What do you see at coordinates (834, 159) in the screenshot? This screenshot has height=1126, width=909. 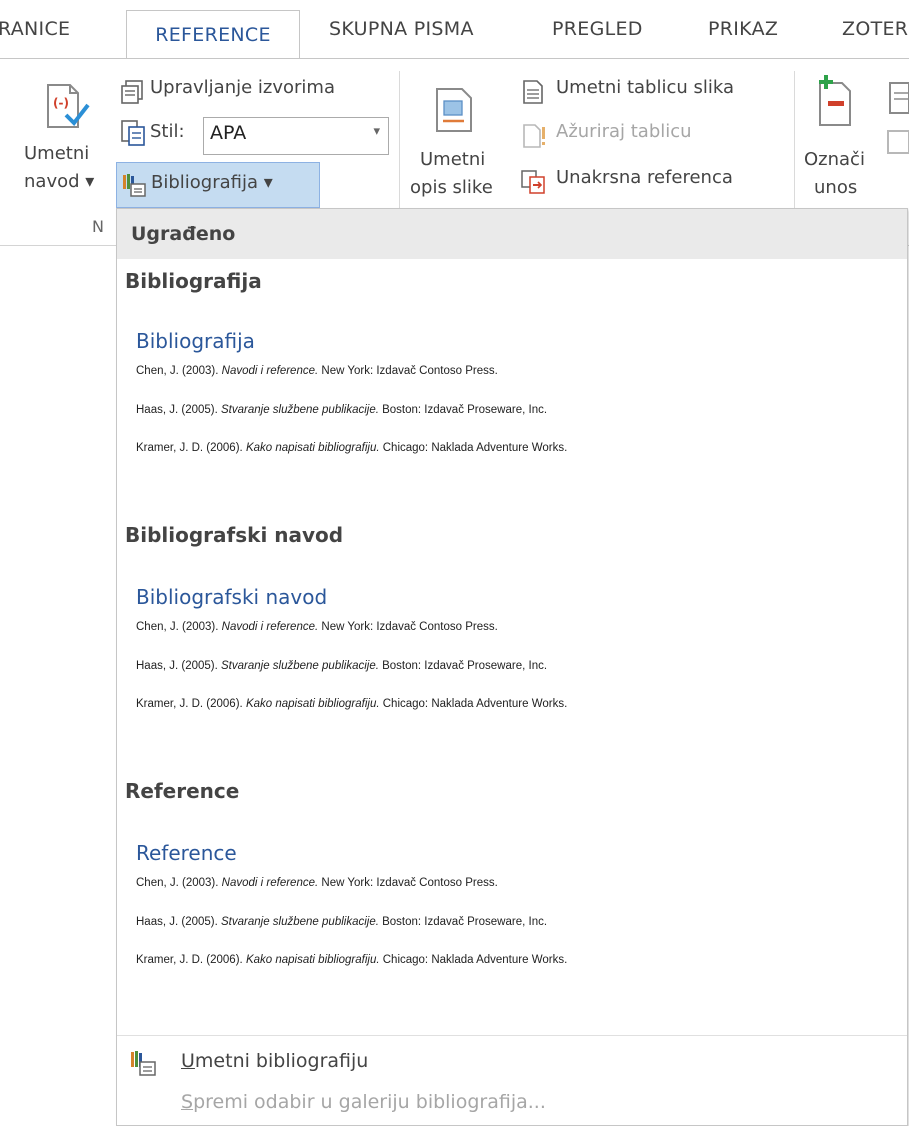 I see `mark-entry-label-1: Označi` at bounding box center [834, 159].